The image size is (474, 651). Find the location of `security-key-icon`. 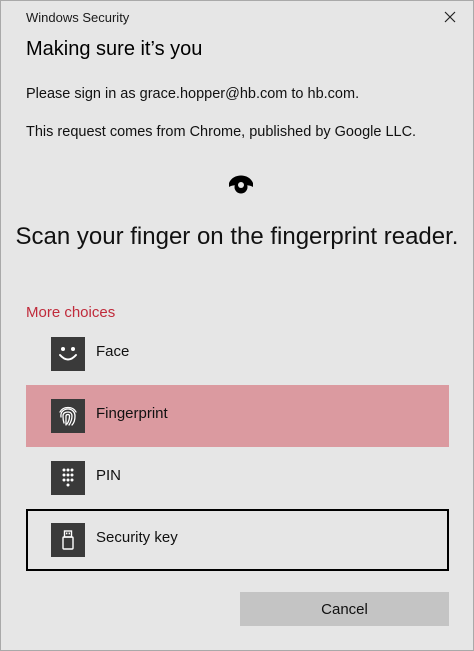

security-key-icon is located at coordinates (68, 540).